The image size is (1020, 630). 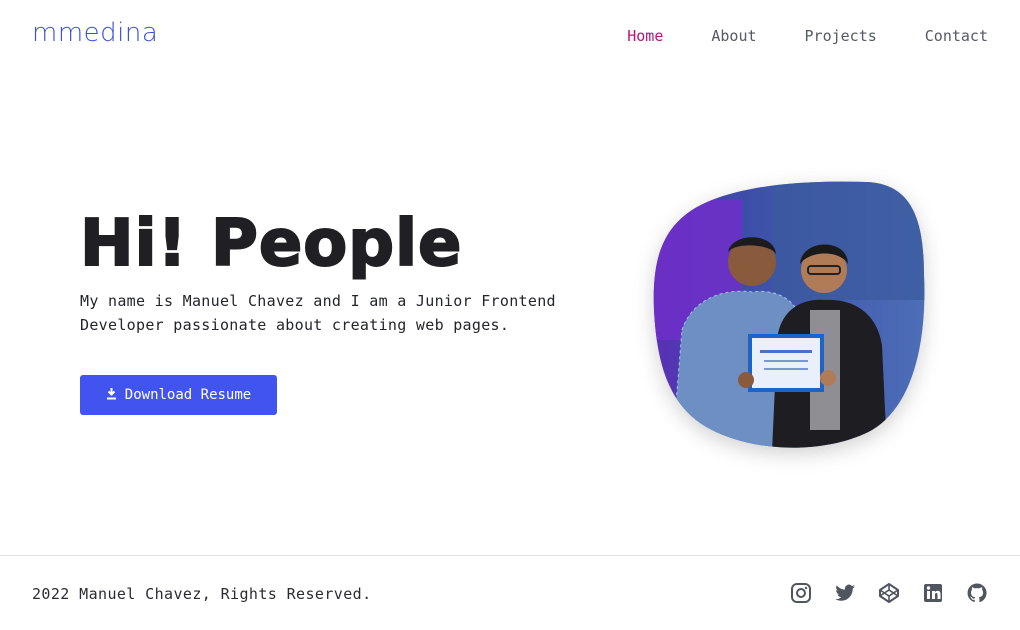 I want to click on download-resume-button: Download Resume, so click(x=178, y=395).